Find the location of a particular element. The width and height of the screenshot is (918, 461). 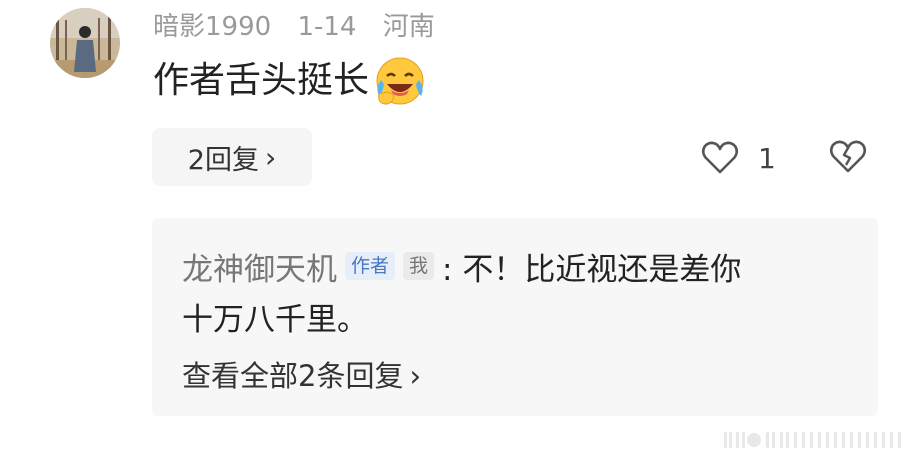

dislike-button is located at coordinates (848, 157).